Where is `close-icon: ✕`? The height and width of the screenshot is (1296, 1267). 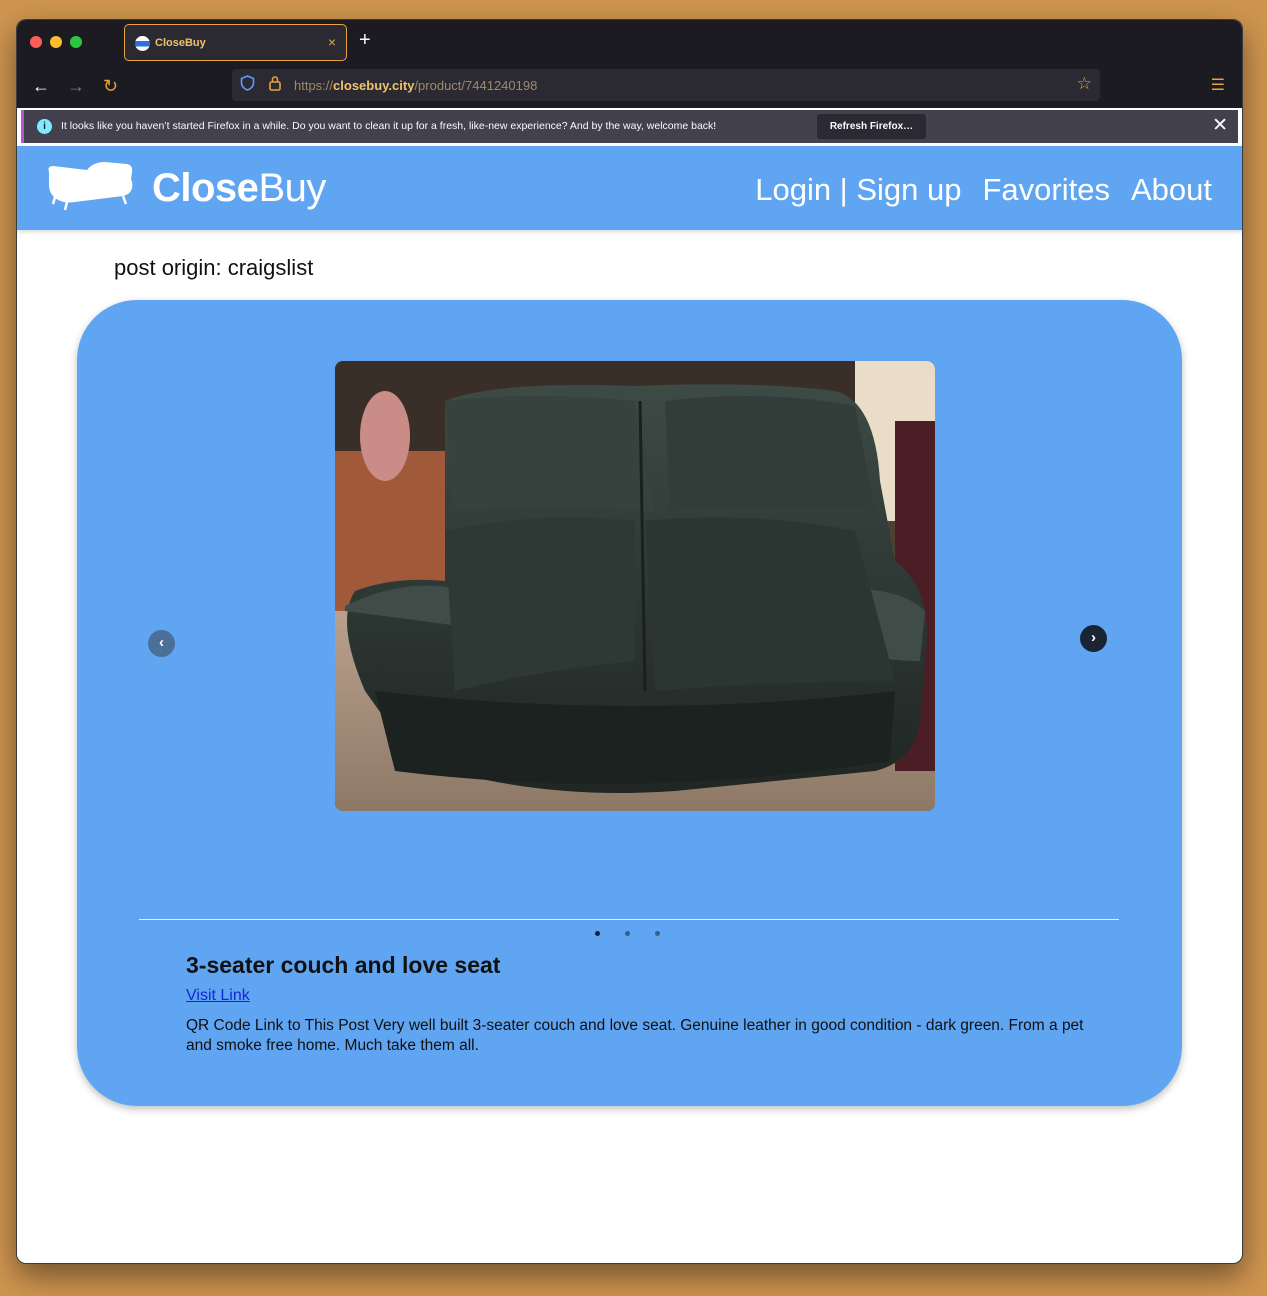 close-icon: ✕ is located at coordinates (1220, 125).